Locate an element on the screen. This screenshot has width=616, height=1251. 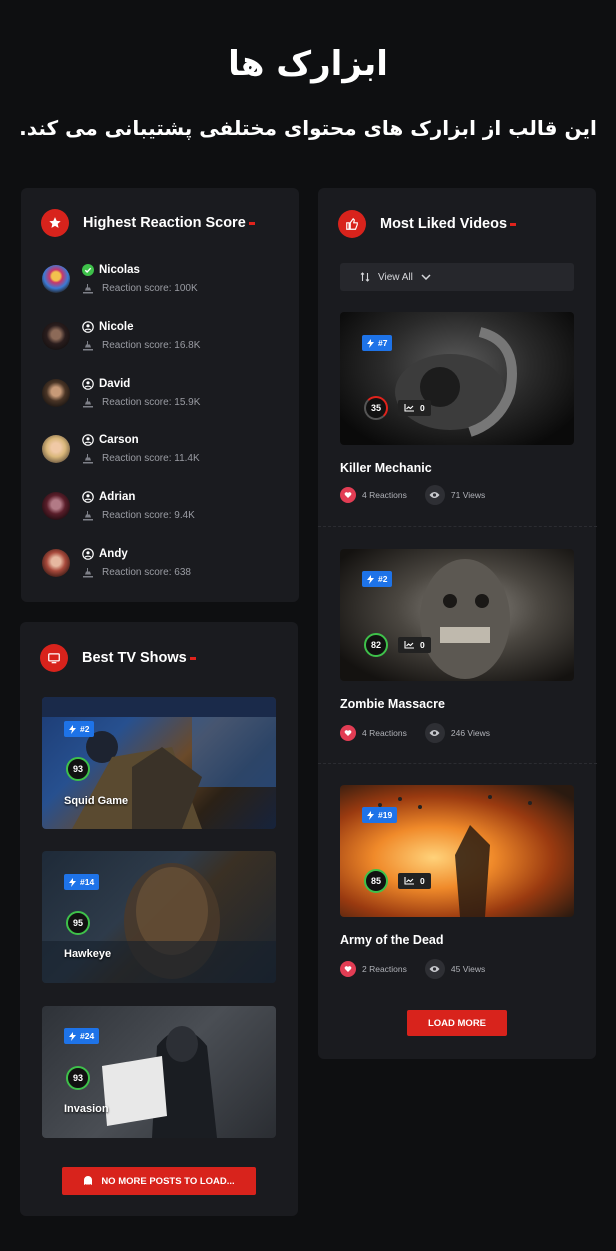
user-list-item: Adrian Reaction score: 9.4K is located at coordinates (118, 506).